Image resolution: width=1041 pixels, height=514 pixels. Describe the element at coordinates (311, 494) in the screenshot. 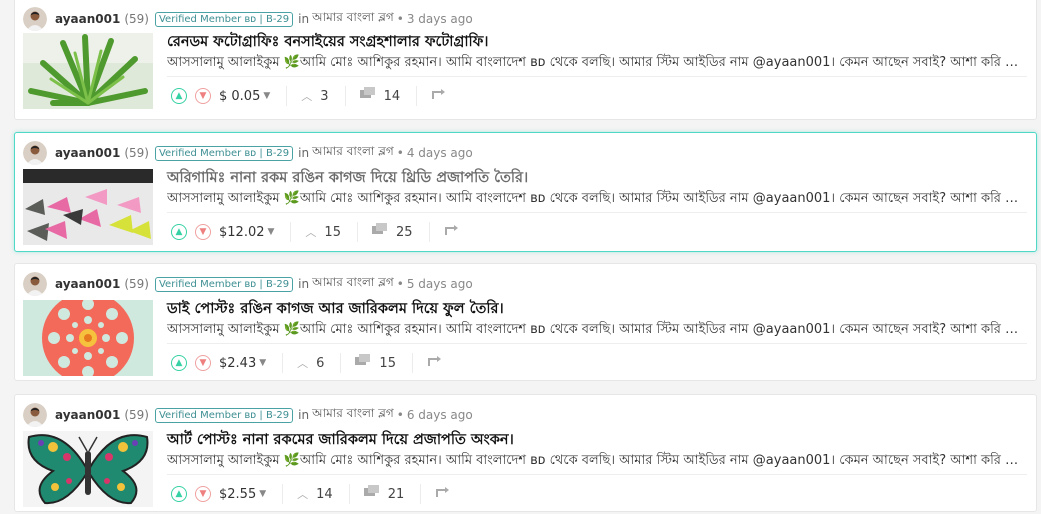

I see `post-footer: ▲ ▼ $2.55 ▼ ︿ 14 21` at that location.